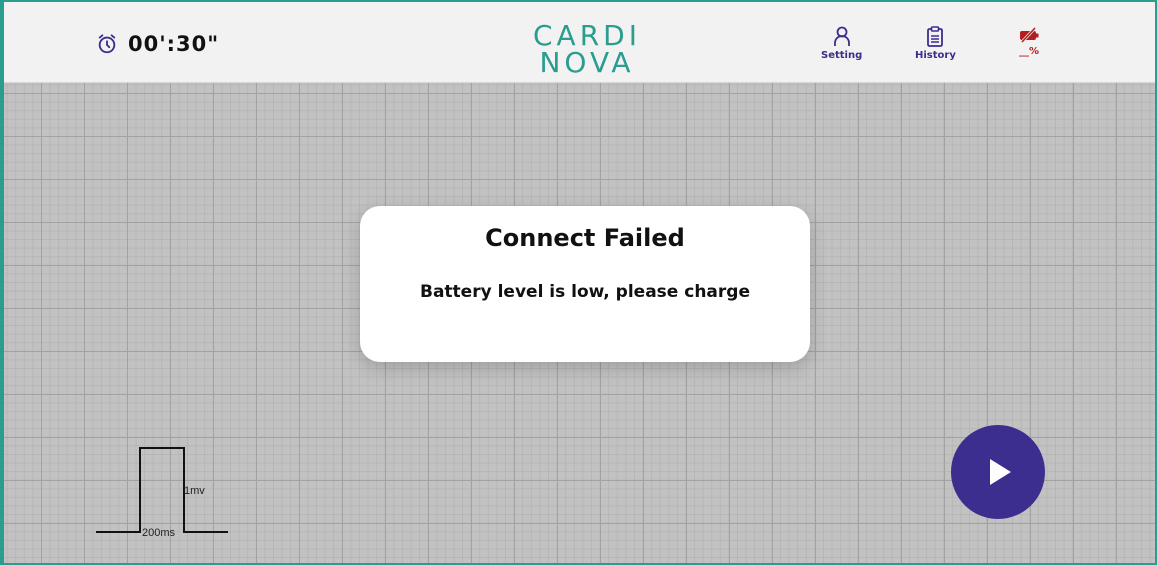 Image resolution: width=1157 pixels, height=565 pixels. I want to click on play-icon, so click(1000, 472).